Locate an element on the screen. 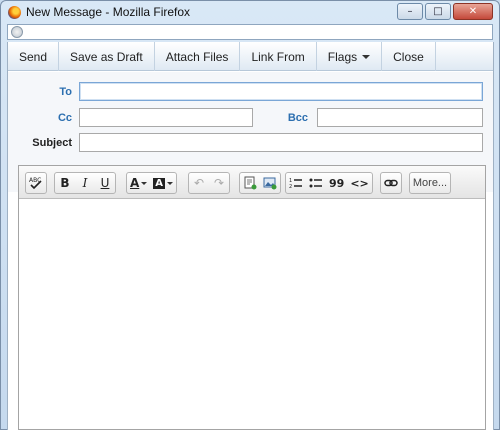 The image size is (500, 430). window-title: New Message - Mozilla Firefox is located at coordinates (108, 12).